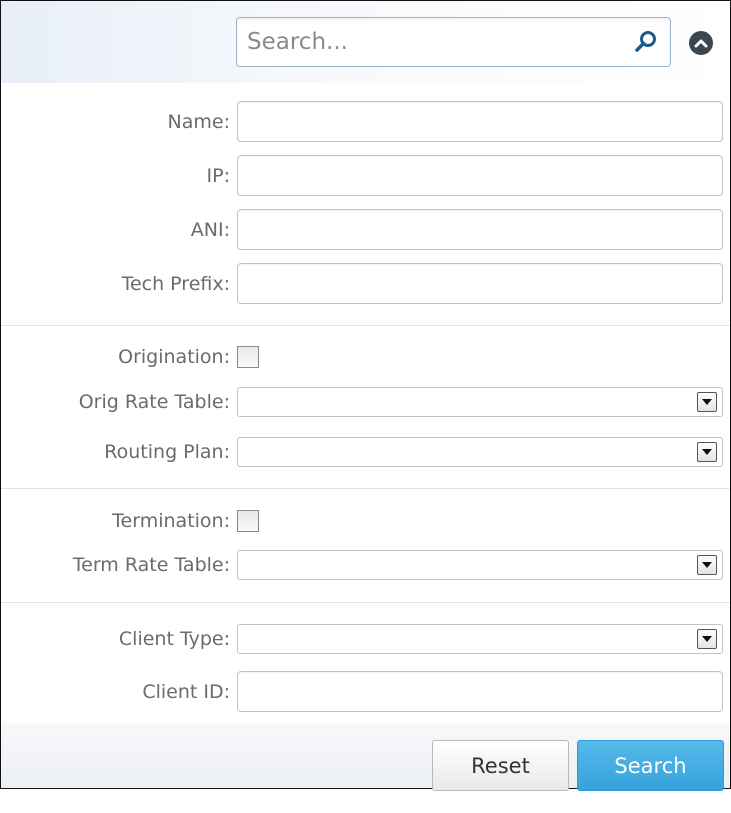 Image resolution: width=731 pixels, height=813 pixels. Describe the element at coordinates (186, 692) in the screenshot. I see `client-id-label: Client ID:` at that location.